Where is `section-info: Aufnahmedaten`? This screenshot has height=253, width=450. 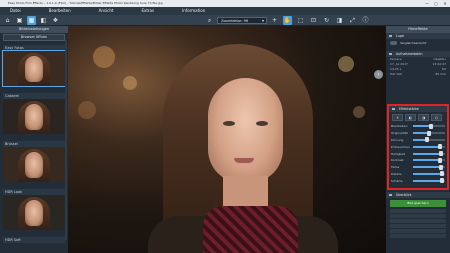
section-info: Aufnahmedaten is located at coordinates (418, 54).